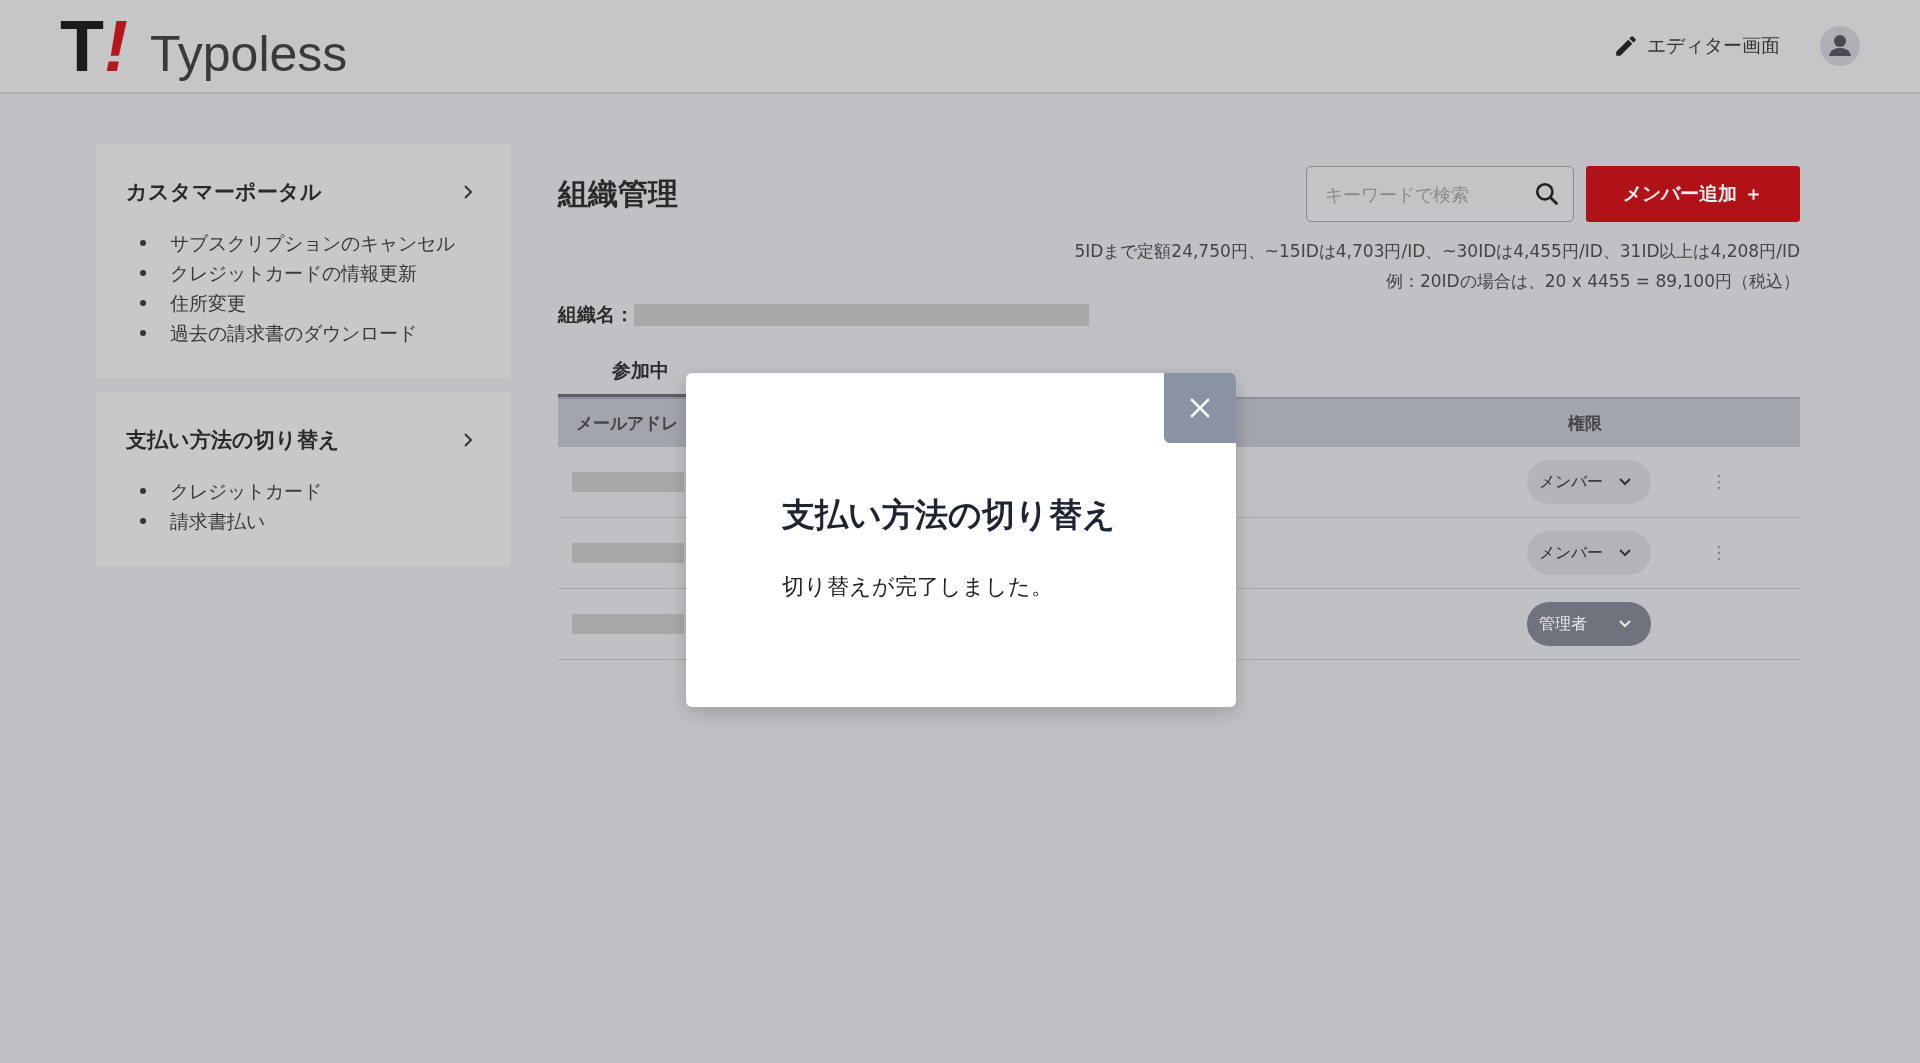 Image resolution: width=1920 pixels, height=1063 pixels. Describe the element at coordinates (293, 273) in the screenshot. I see `sidebar-link: クレジットカードの情報更新` at that location.